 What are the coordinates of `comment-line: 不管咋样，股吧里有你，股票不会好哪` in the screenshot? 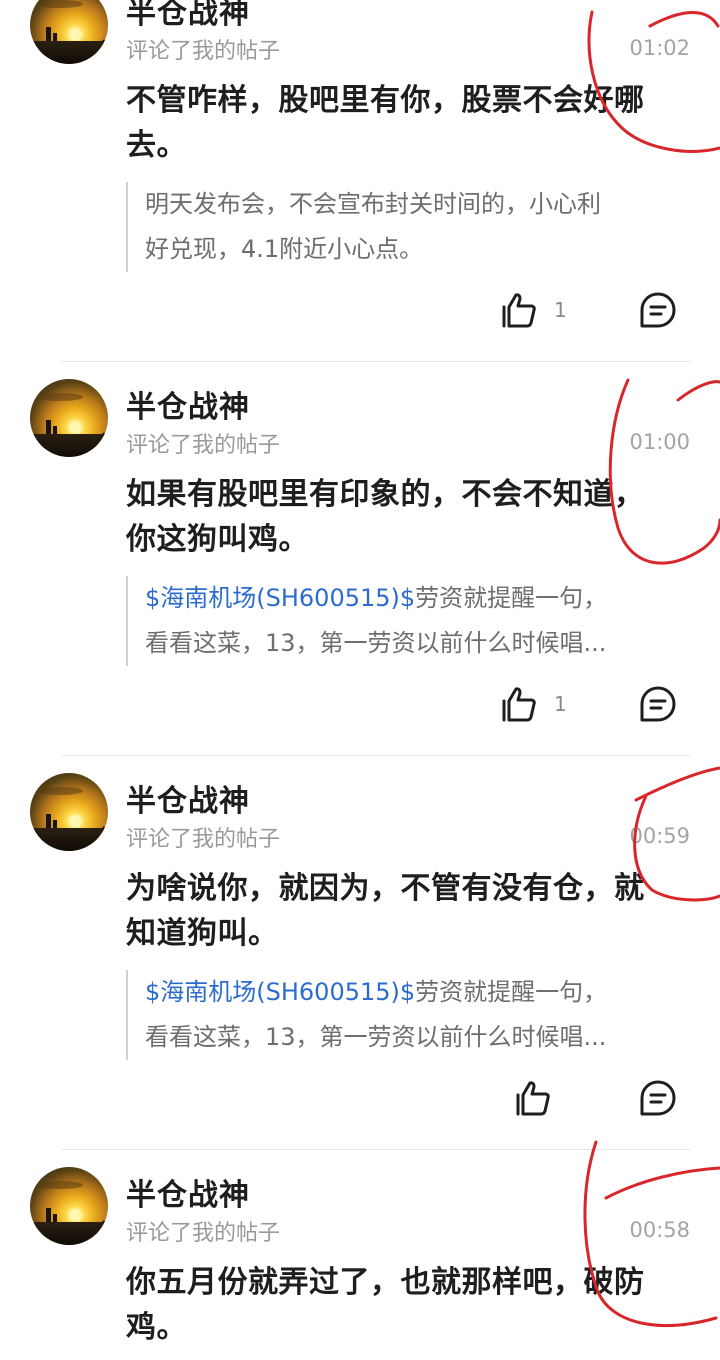 It's located at (385, 100).